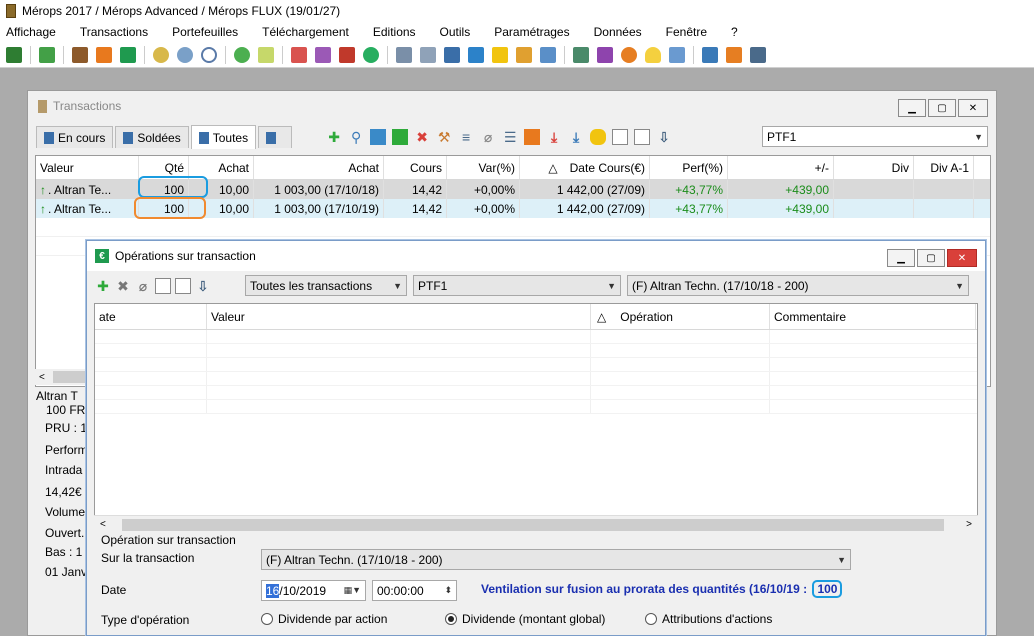  Describe the element at coordinates (80, 54) in the screenshot. I see `wallet-icon` at that location.